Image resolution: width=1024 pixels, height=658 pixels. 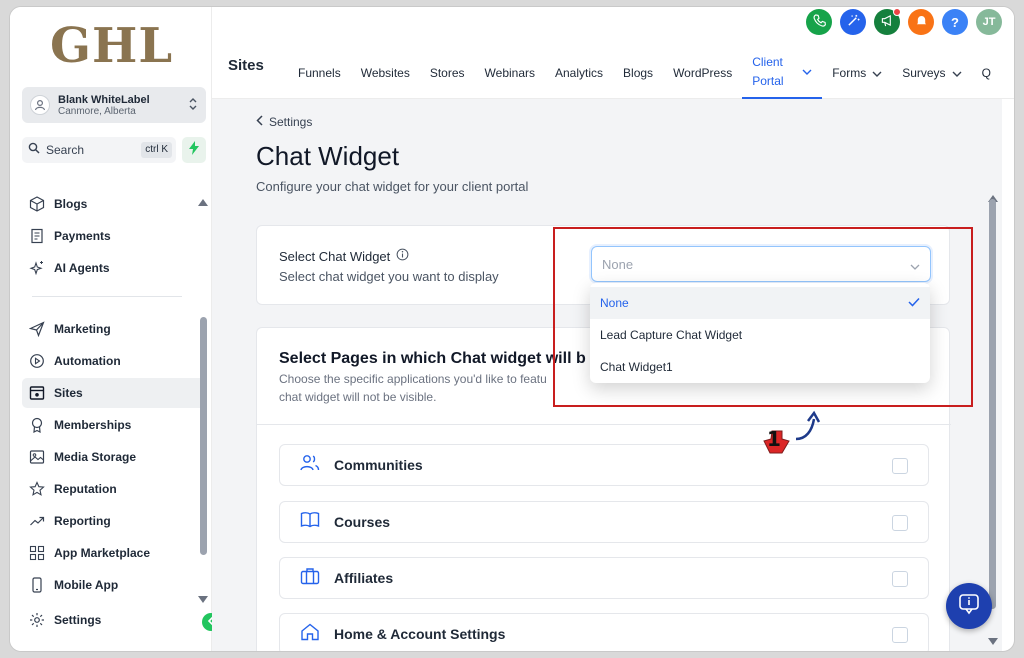 I want to click on bell-icon, so click(x=921, y=22).